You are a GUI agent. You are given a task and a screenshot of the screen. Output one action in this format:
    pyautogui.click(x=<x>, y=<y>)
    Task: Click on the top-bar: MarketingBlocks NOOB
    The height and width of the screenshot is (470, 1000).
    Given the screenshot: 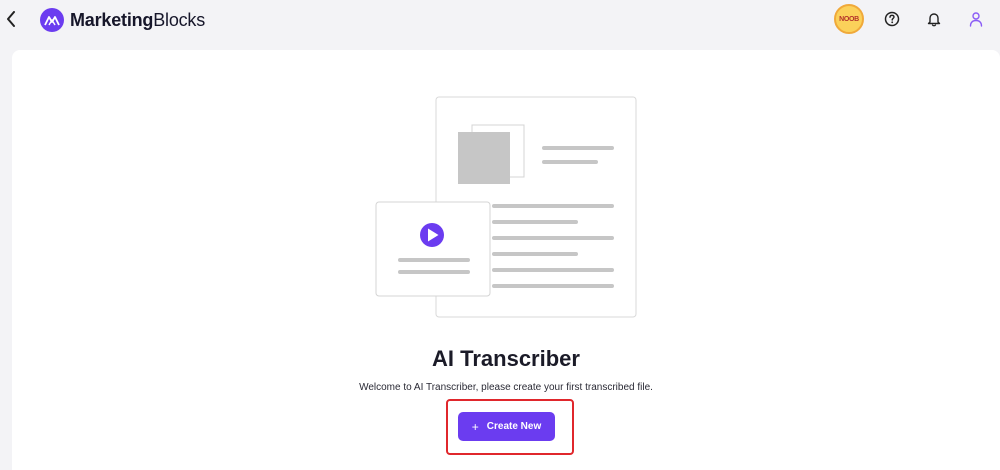 What is the action you would take?
    pyautogui.click(x=500, y=21)
    